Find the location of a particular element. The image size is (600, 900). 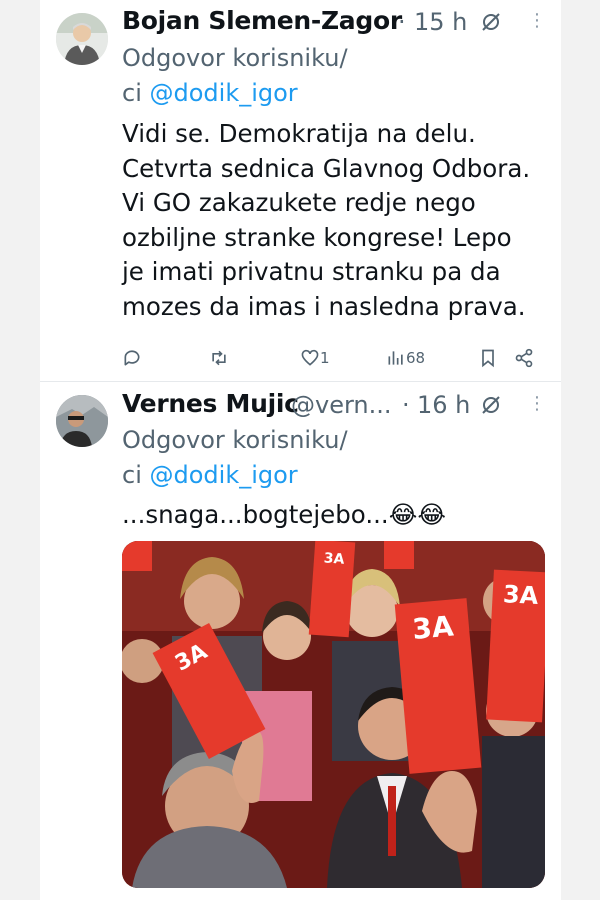

grok-icon is located at coordinates (491, 407).